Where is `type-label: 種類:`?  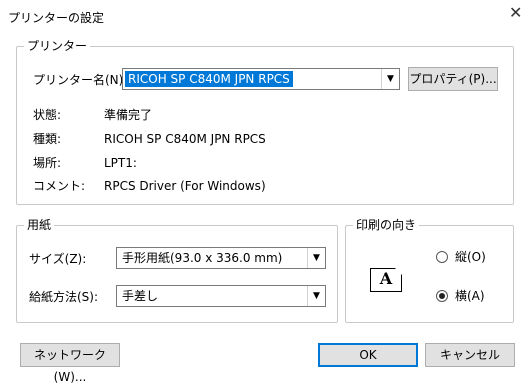
type-label: 種類: is located at coordinates (47, 139).